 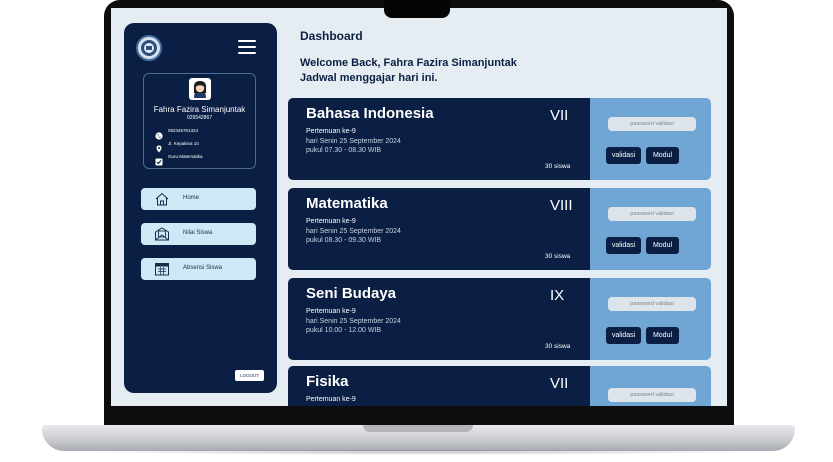 I want to click on profile-id: 029542867, so click(x=199, y=118).